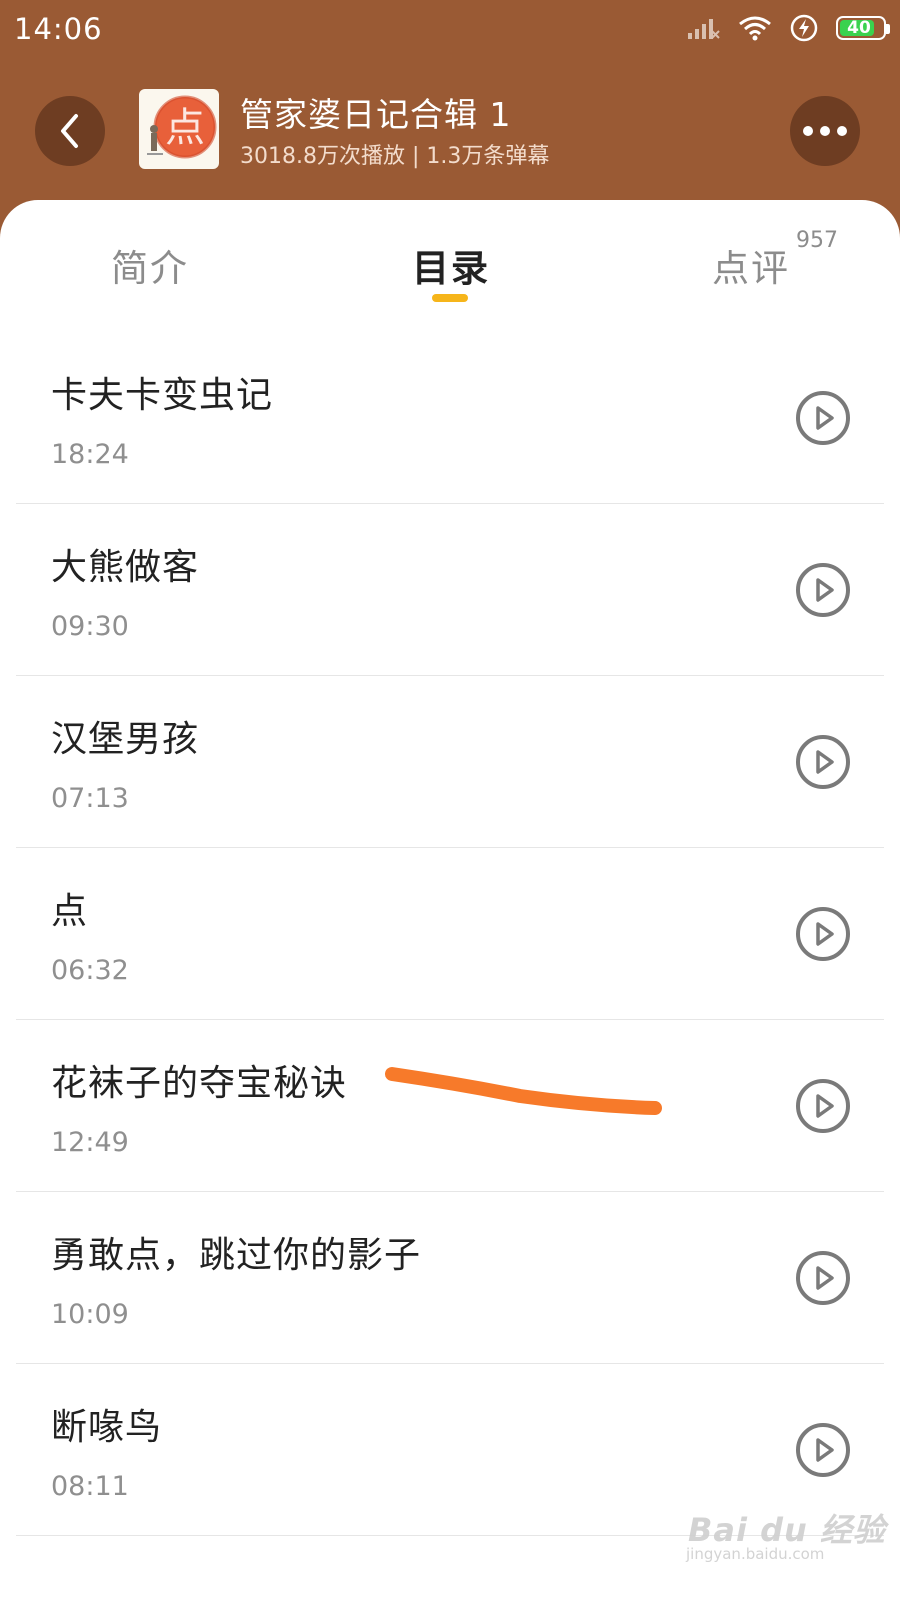  What do you see at coordinates (450, 1278) in the screenshot?
I see `episode-item: 勇敢点，跳过你的影子 10:09` at bounding box center [450, 1278].